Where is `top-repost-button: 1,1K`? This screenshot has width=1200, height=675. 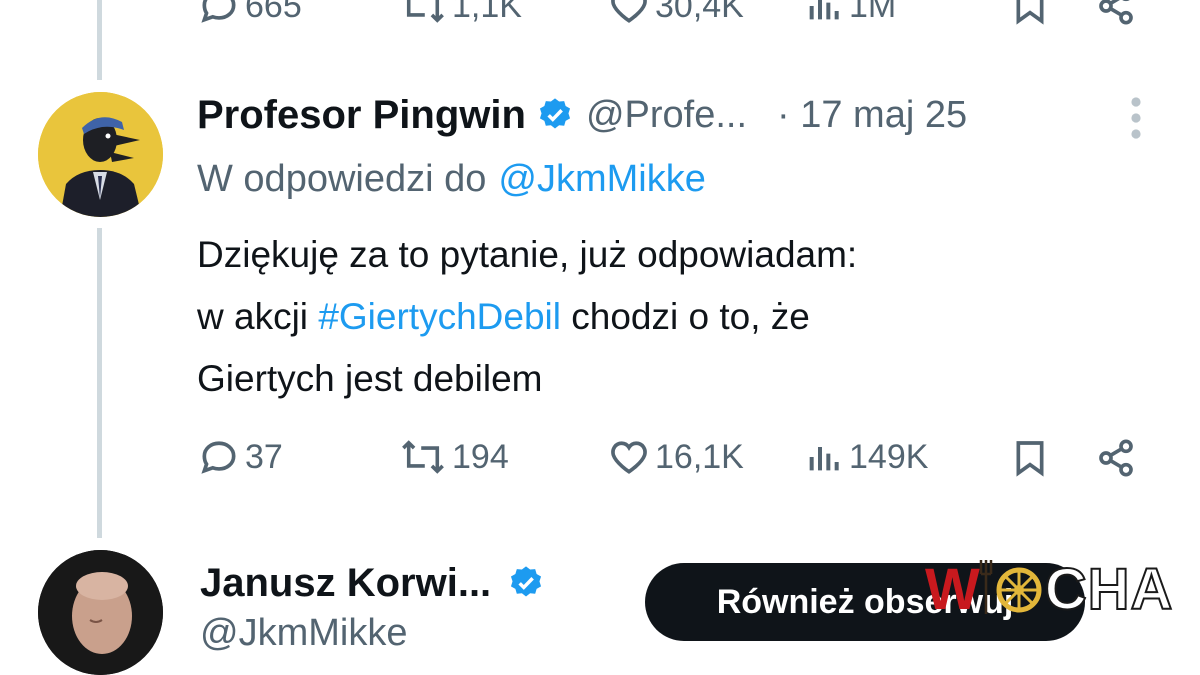
top-repost-button: 1,1K is located at coordinates (460, 14).